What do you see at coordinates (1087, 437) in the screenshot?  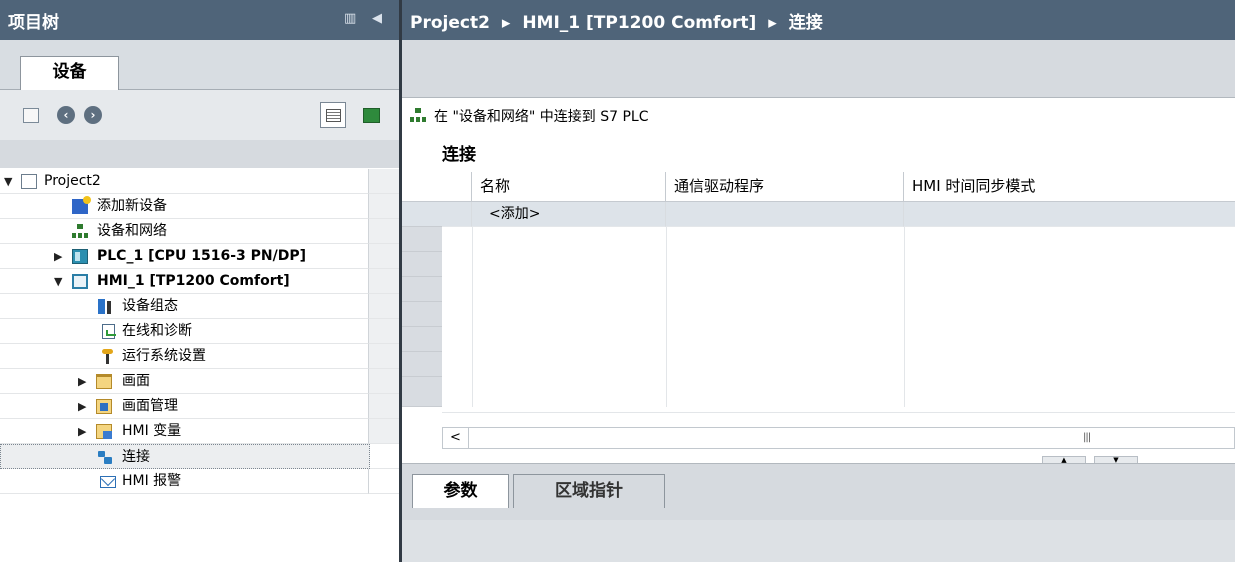 I see `scroll-thumb: |||` at bounding box center [1087, 437].